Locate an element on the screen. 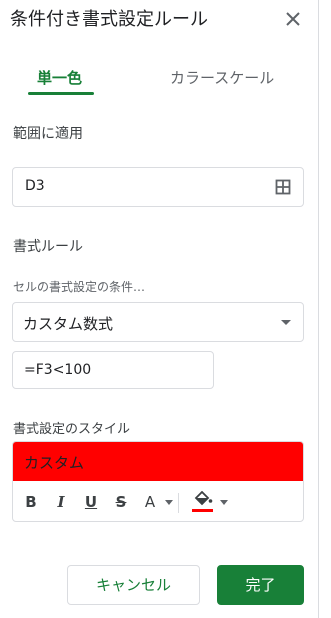  dropdown-arrow-icon is located at coordinates (286, 322).